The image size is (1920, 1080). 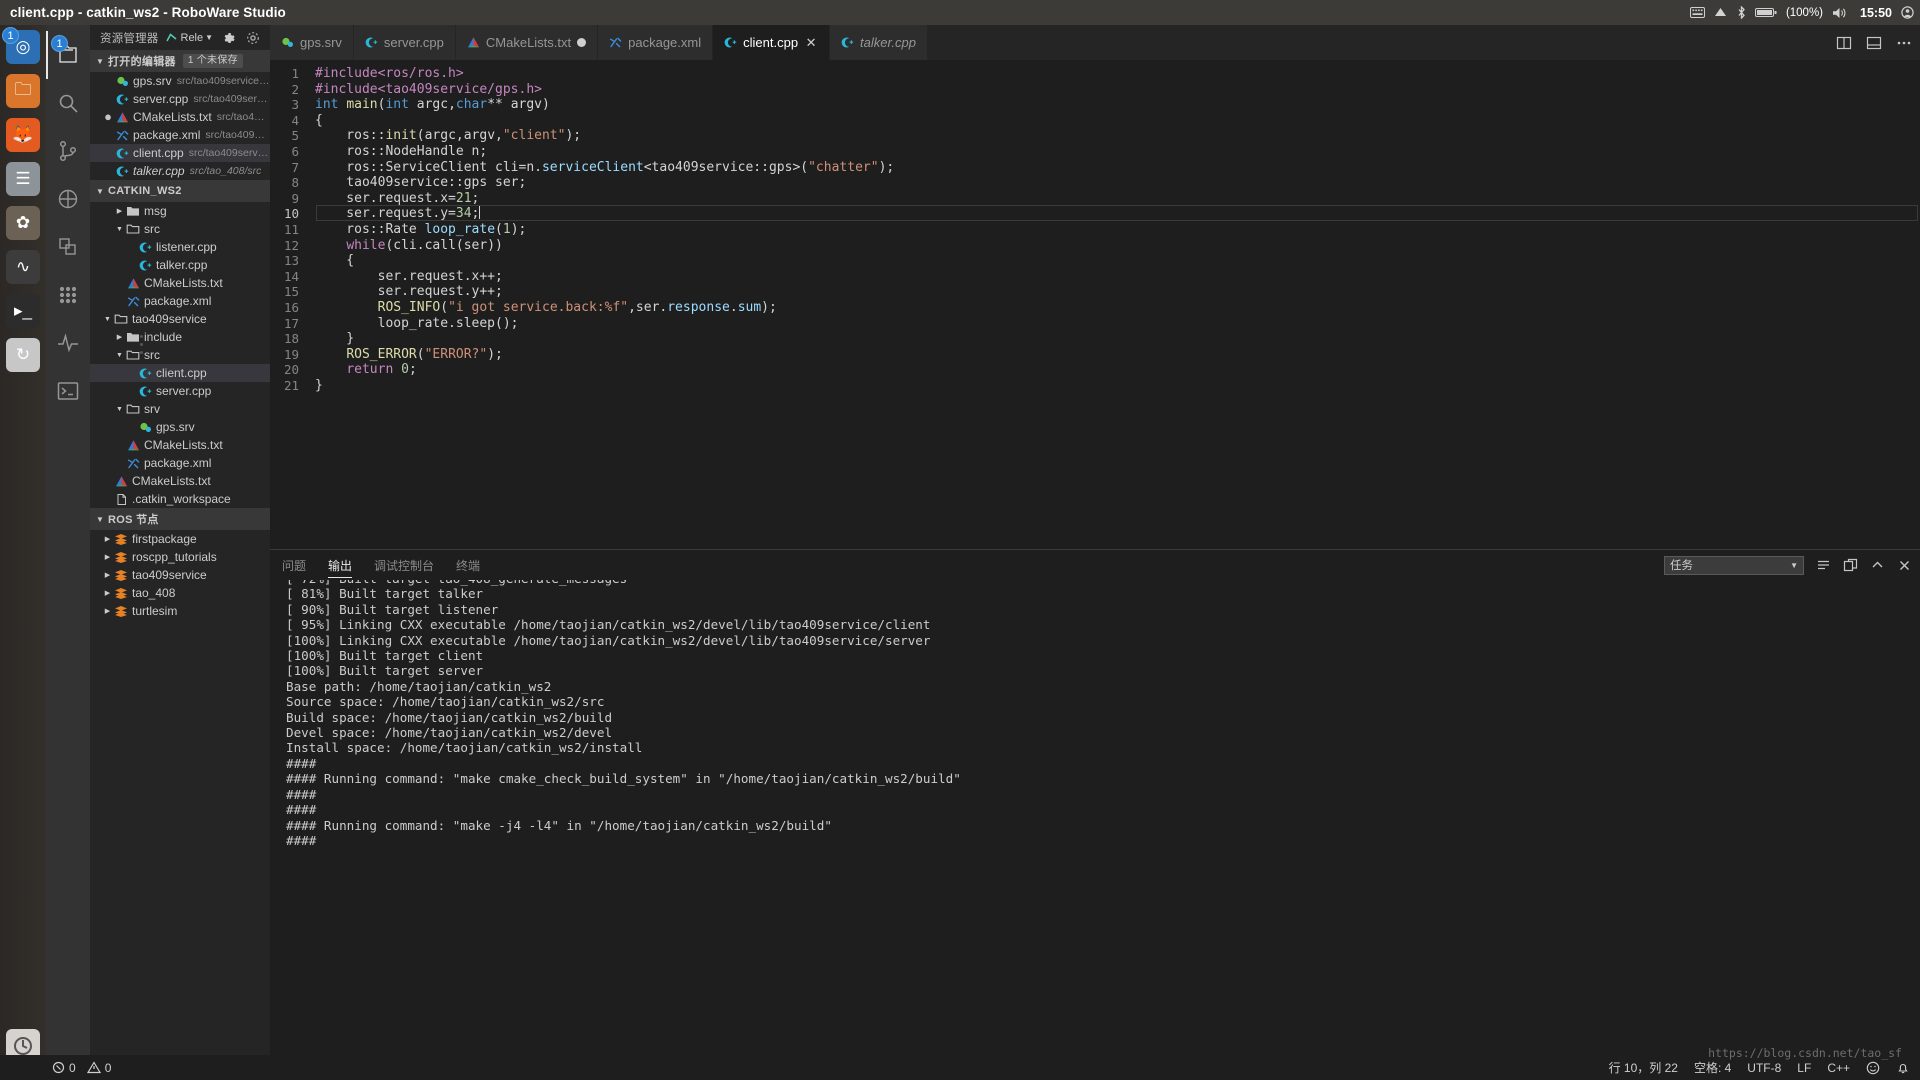 I want to click on dock-item-roboware-studio: ◎ 1, so click(x=23, y=47).